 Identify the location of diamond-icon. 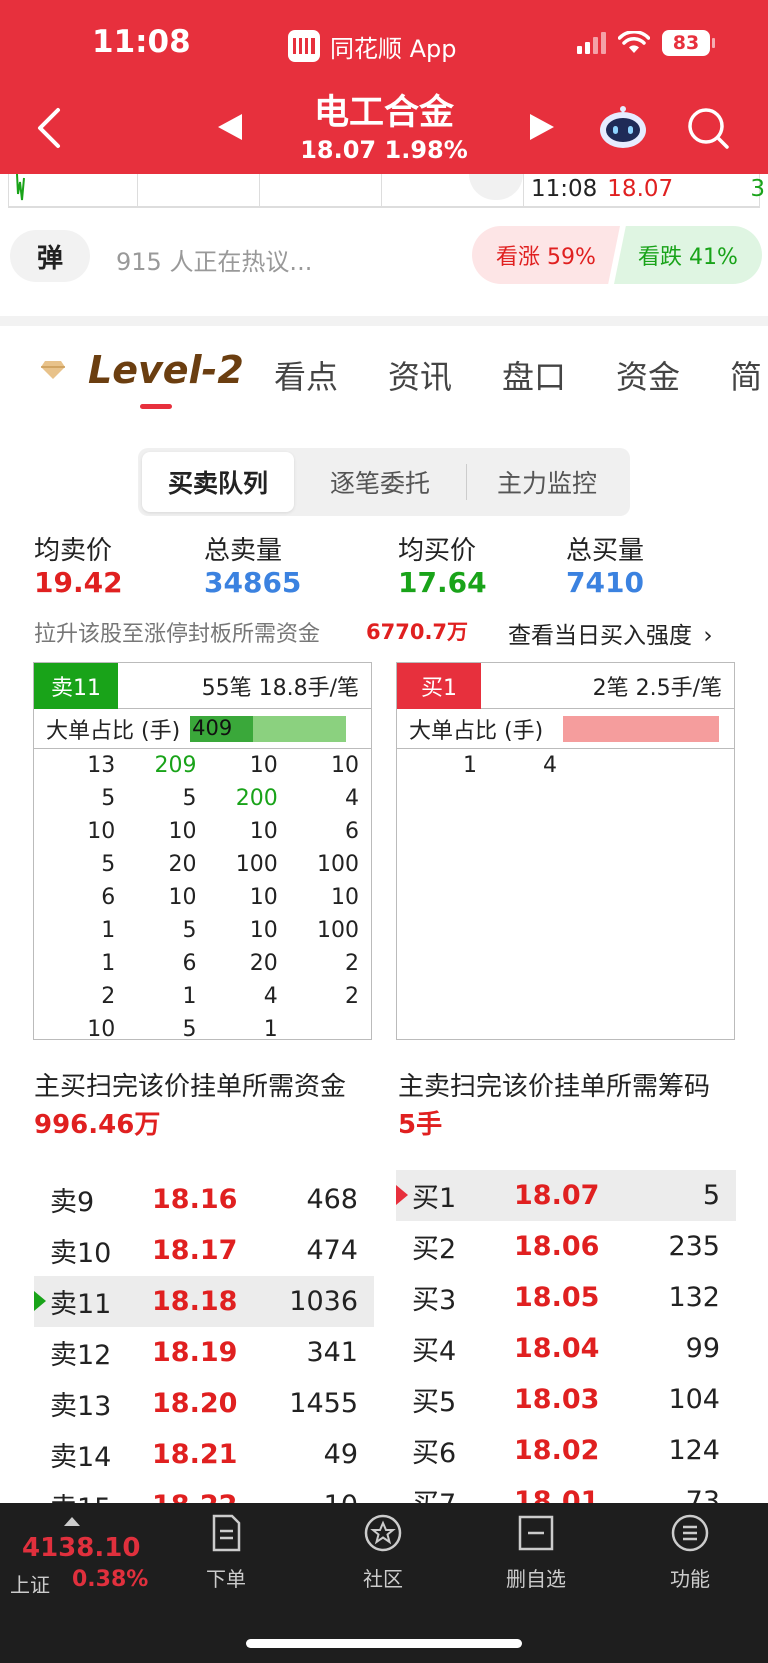
(53, 370).